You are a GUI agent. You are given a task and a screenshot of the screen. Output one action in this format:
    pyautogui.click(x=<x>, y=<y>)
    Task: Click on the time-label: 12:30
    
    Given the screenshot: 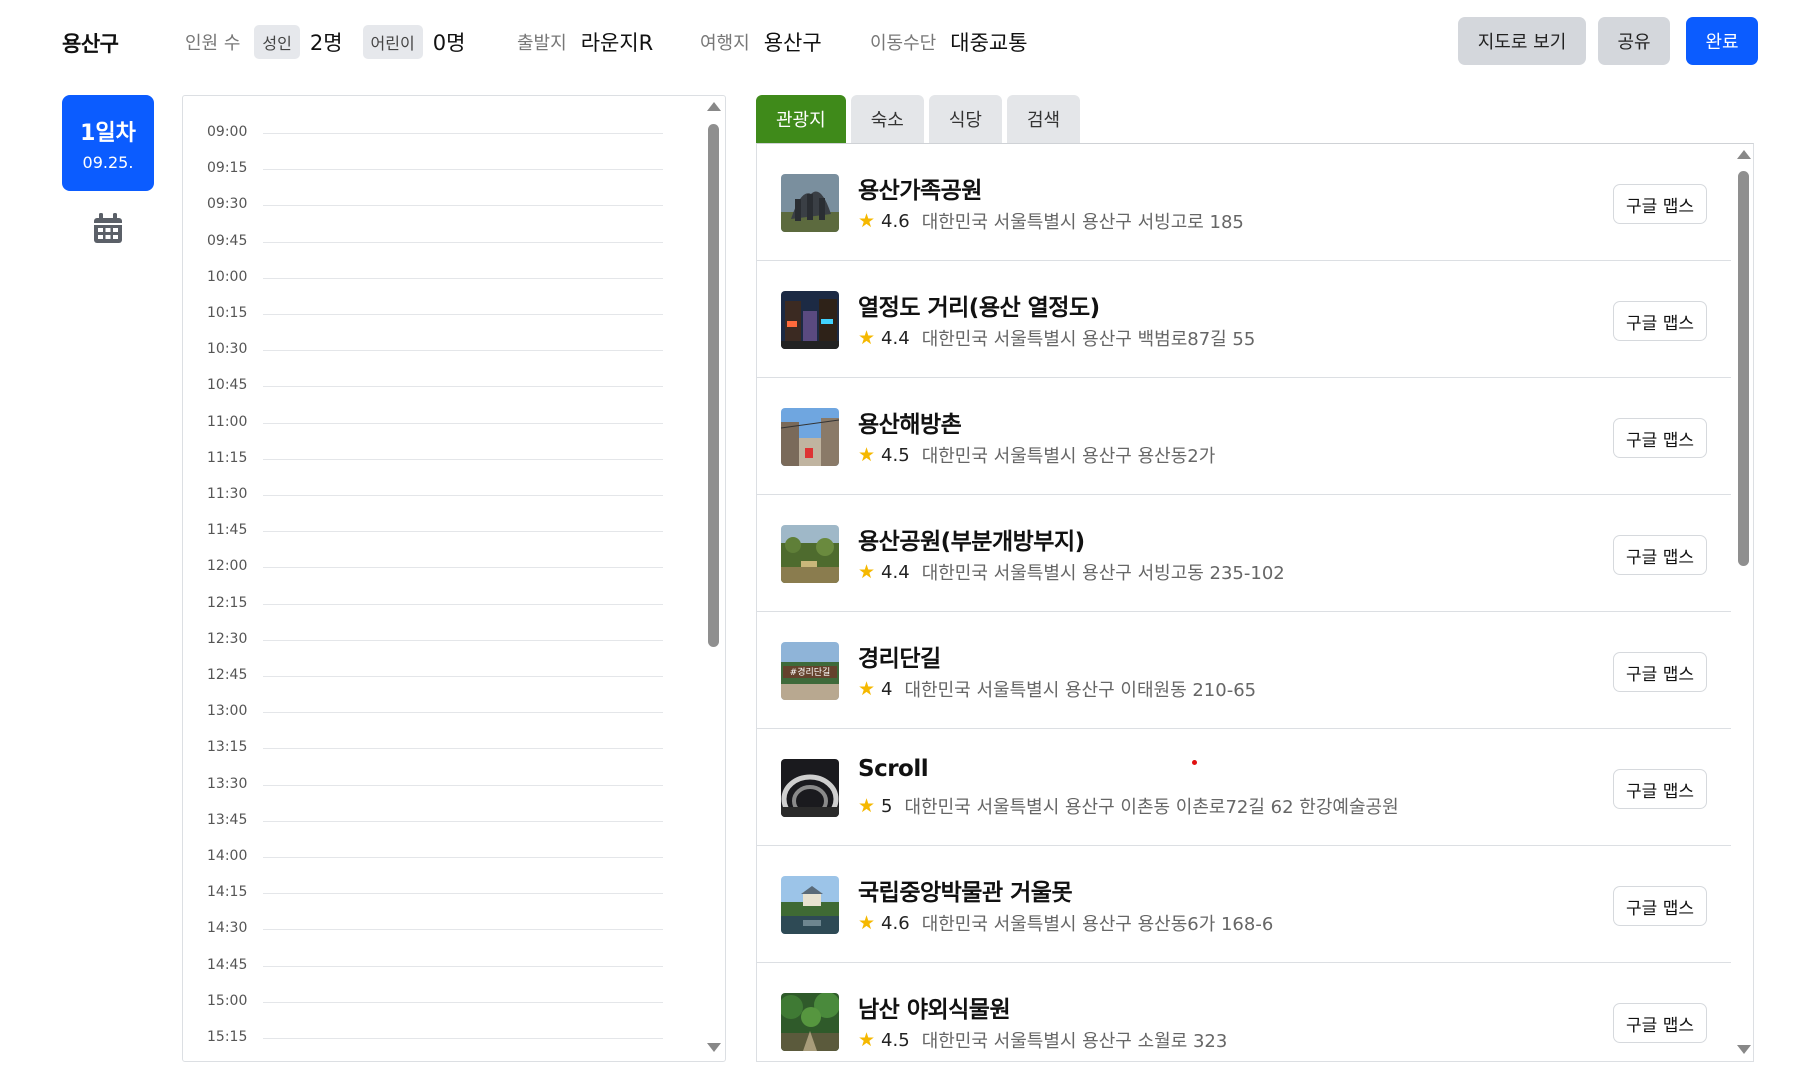 What is the action you would take?
    pyautogui.click(x=227, y=638)
    